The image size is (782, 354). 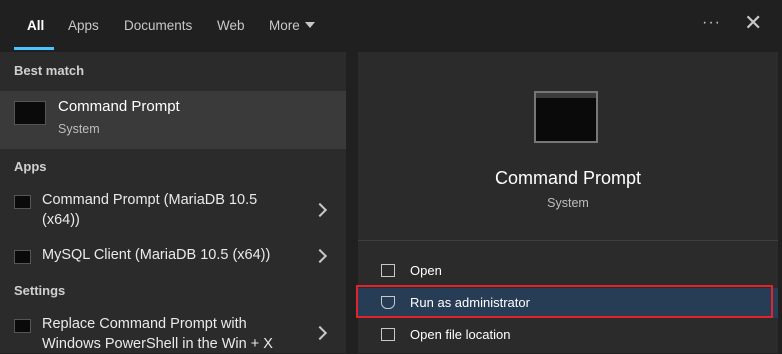 What do you see at coordinates (388, 270) in the screenshot?
I see `open-icon` at bounding box center [388, 270].